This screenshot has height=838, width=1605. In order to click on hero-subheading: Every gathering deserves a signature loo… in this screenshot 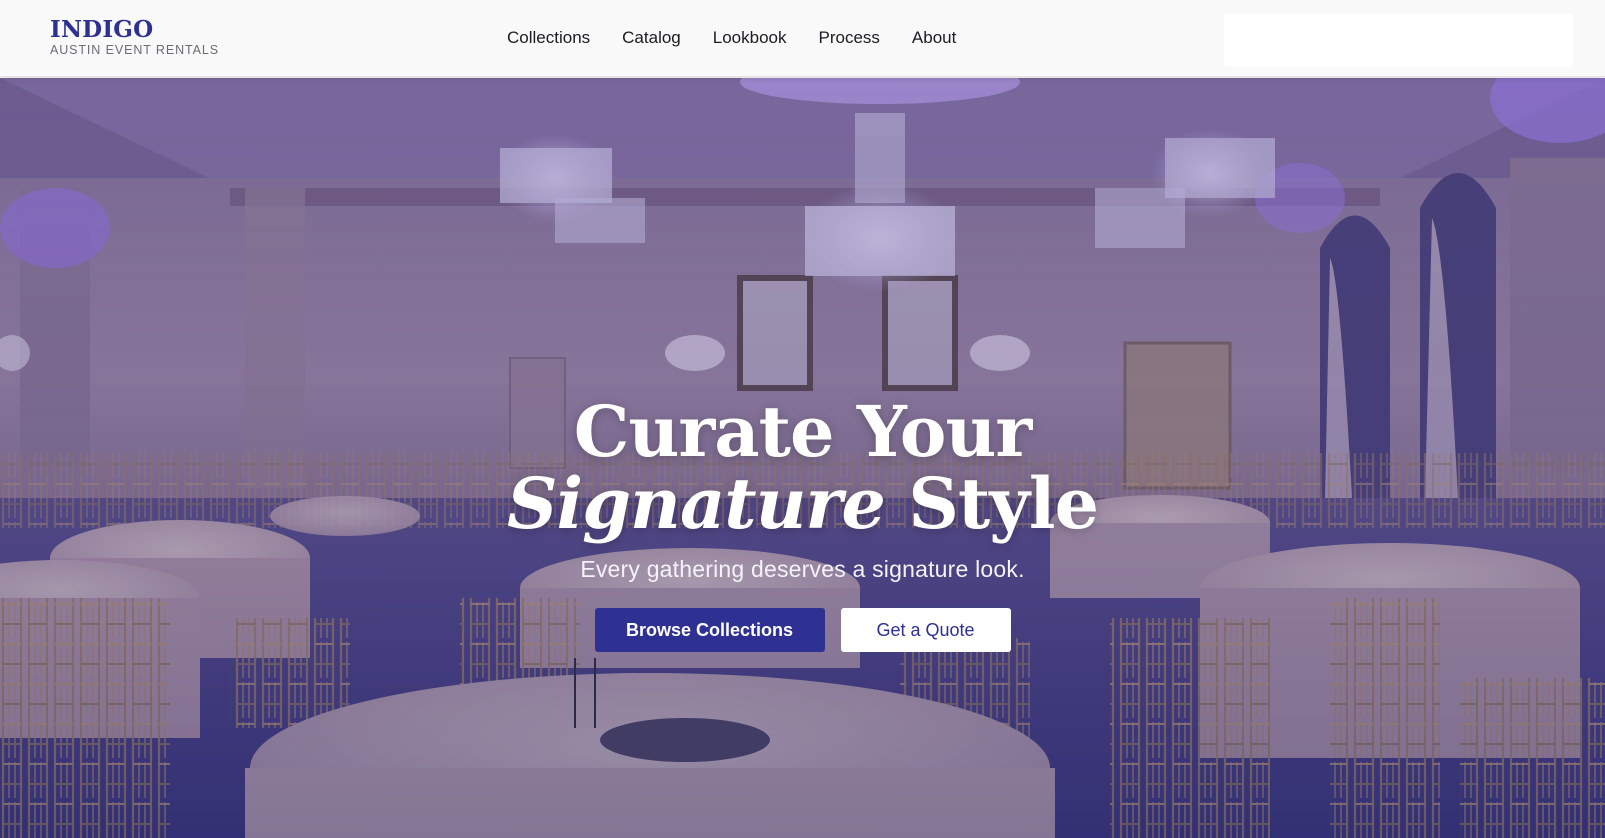, I will do `click(802, 569)`.